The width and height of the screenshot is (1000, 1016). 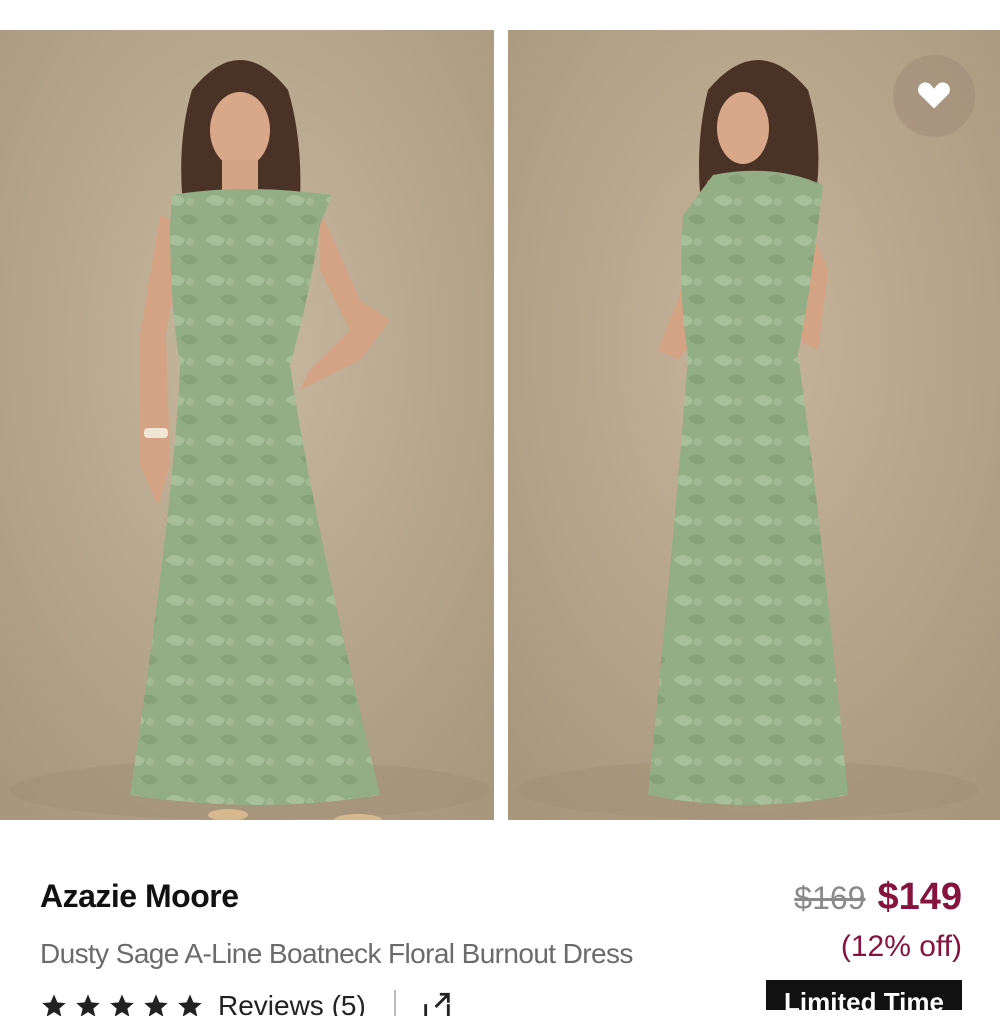 I want to click on star-rating, so click(x=122, y=1004).